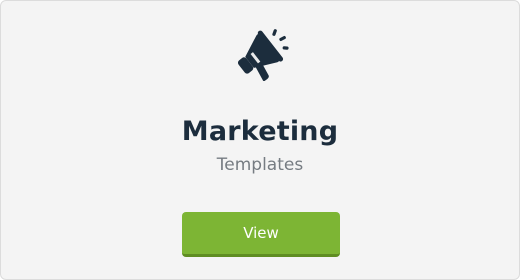 The height and width of the screenshot is (280, 520). I want to click on card-title: Marketing, so click(260, 131).